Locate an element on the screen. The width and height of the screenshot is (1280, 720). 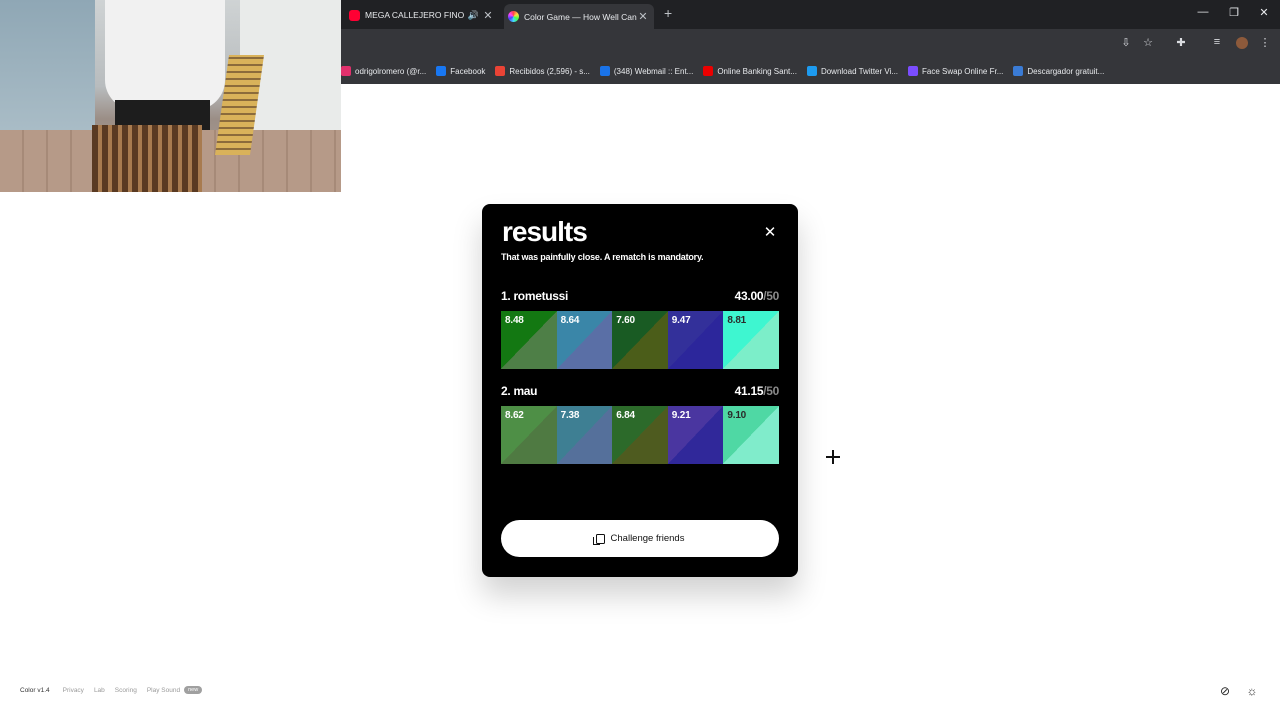
swatch-score: 9.47 is located at coordinates (681, 320).